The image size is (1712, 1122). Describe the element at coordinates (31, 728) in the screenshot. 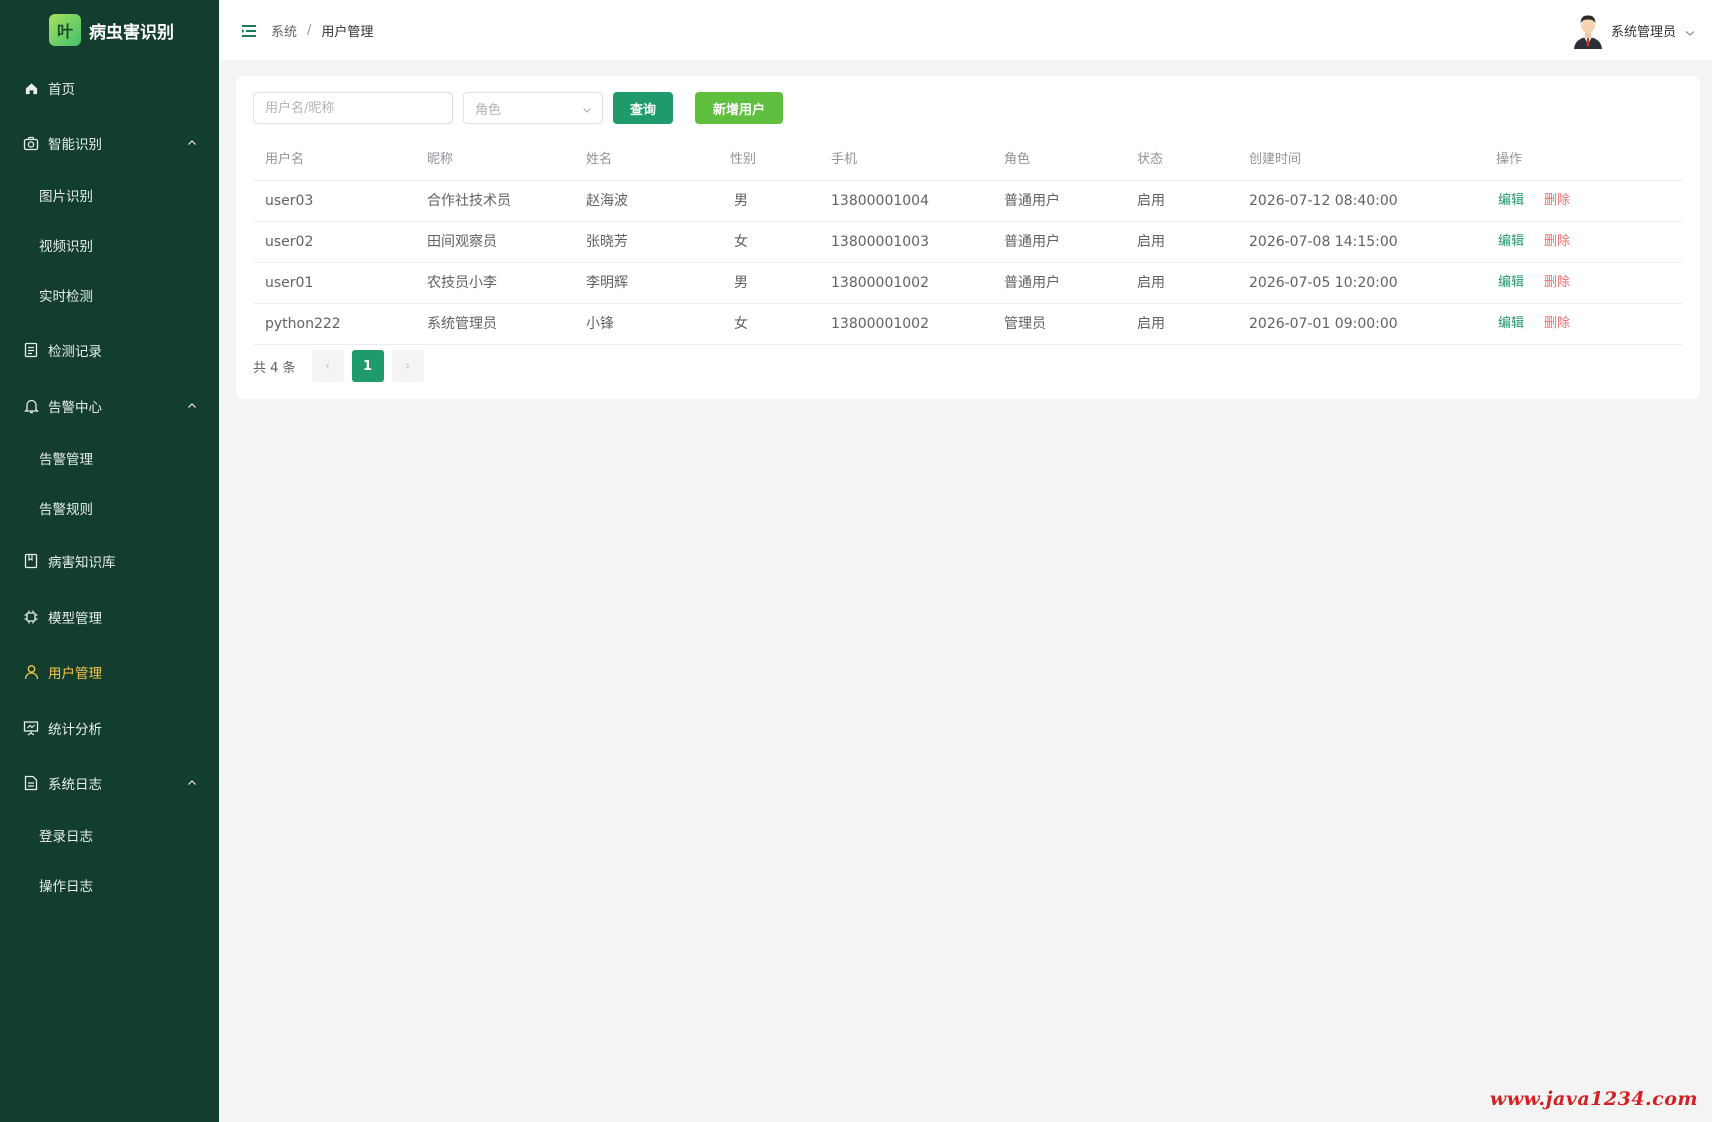

I see `presentation-icon` at that location.